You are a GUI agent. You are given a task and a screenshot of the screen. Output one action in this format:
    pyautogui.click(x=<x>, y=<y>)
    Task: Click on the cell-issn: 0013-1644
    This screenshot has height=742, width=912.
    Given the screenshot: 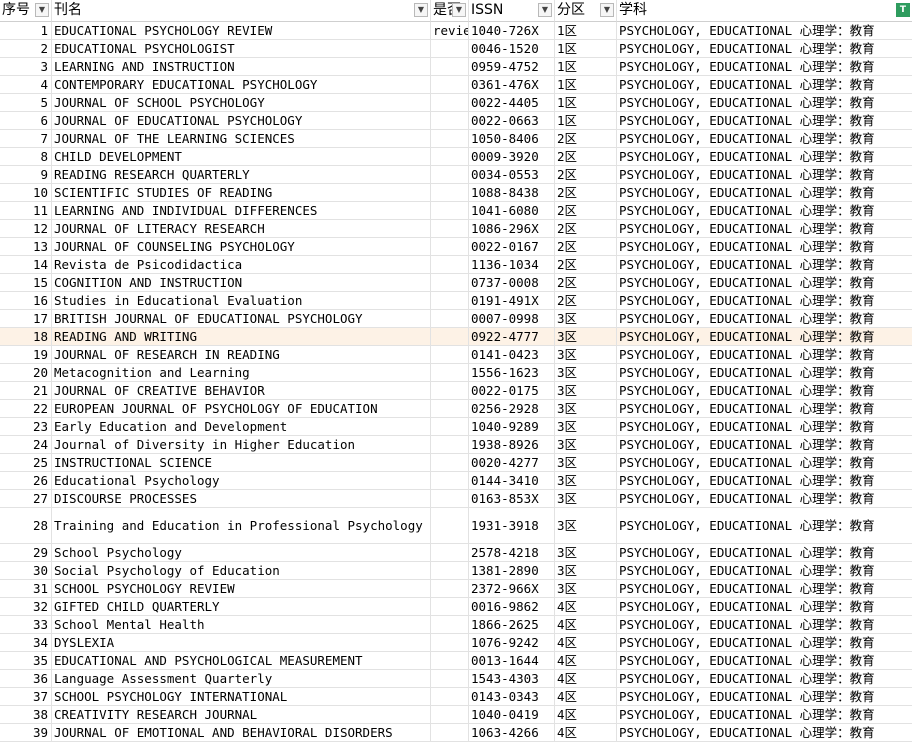 What is the action you would take?
    pyautogui.click(x=512, y=661)
    